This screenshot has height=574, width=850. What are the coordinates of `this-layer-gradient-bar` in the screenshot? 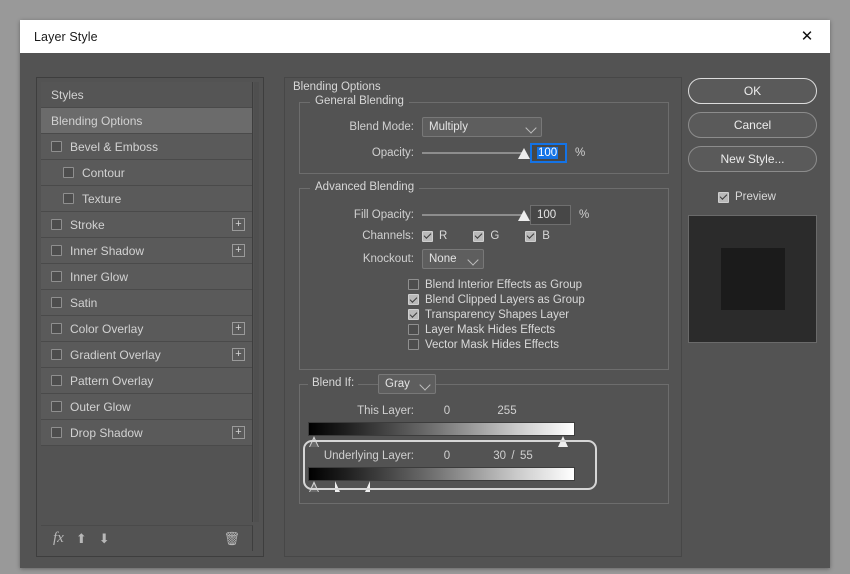 It's located at (441, 429).